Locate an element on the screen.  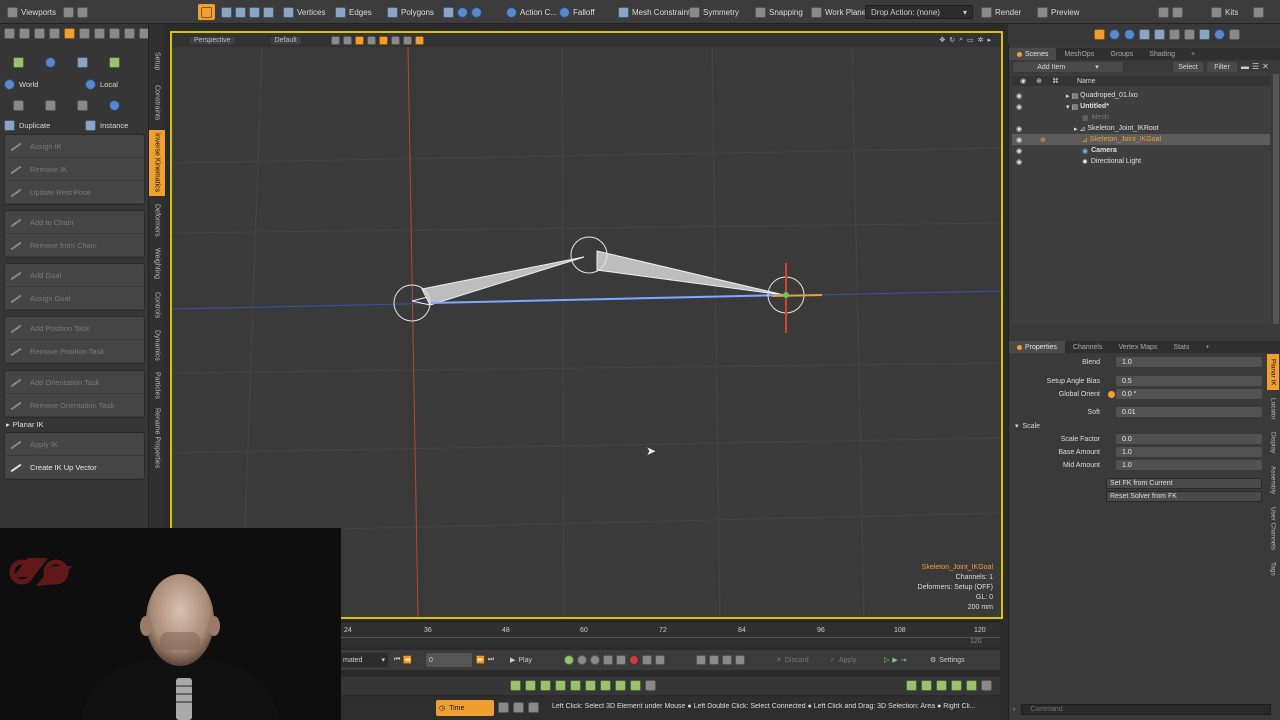
locator-icon is located at coordinates (1204, 34).